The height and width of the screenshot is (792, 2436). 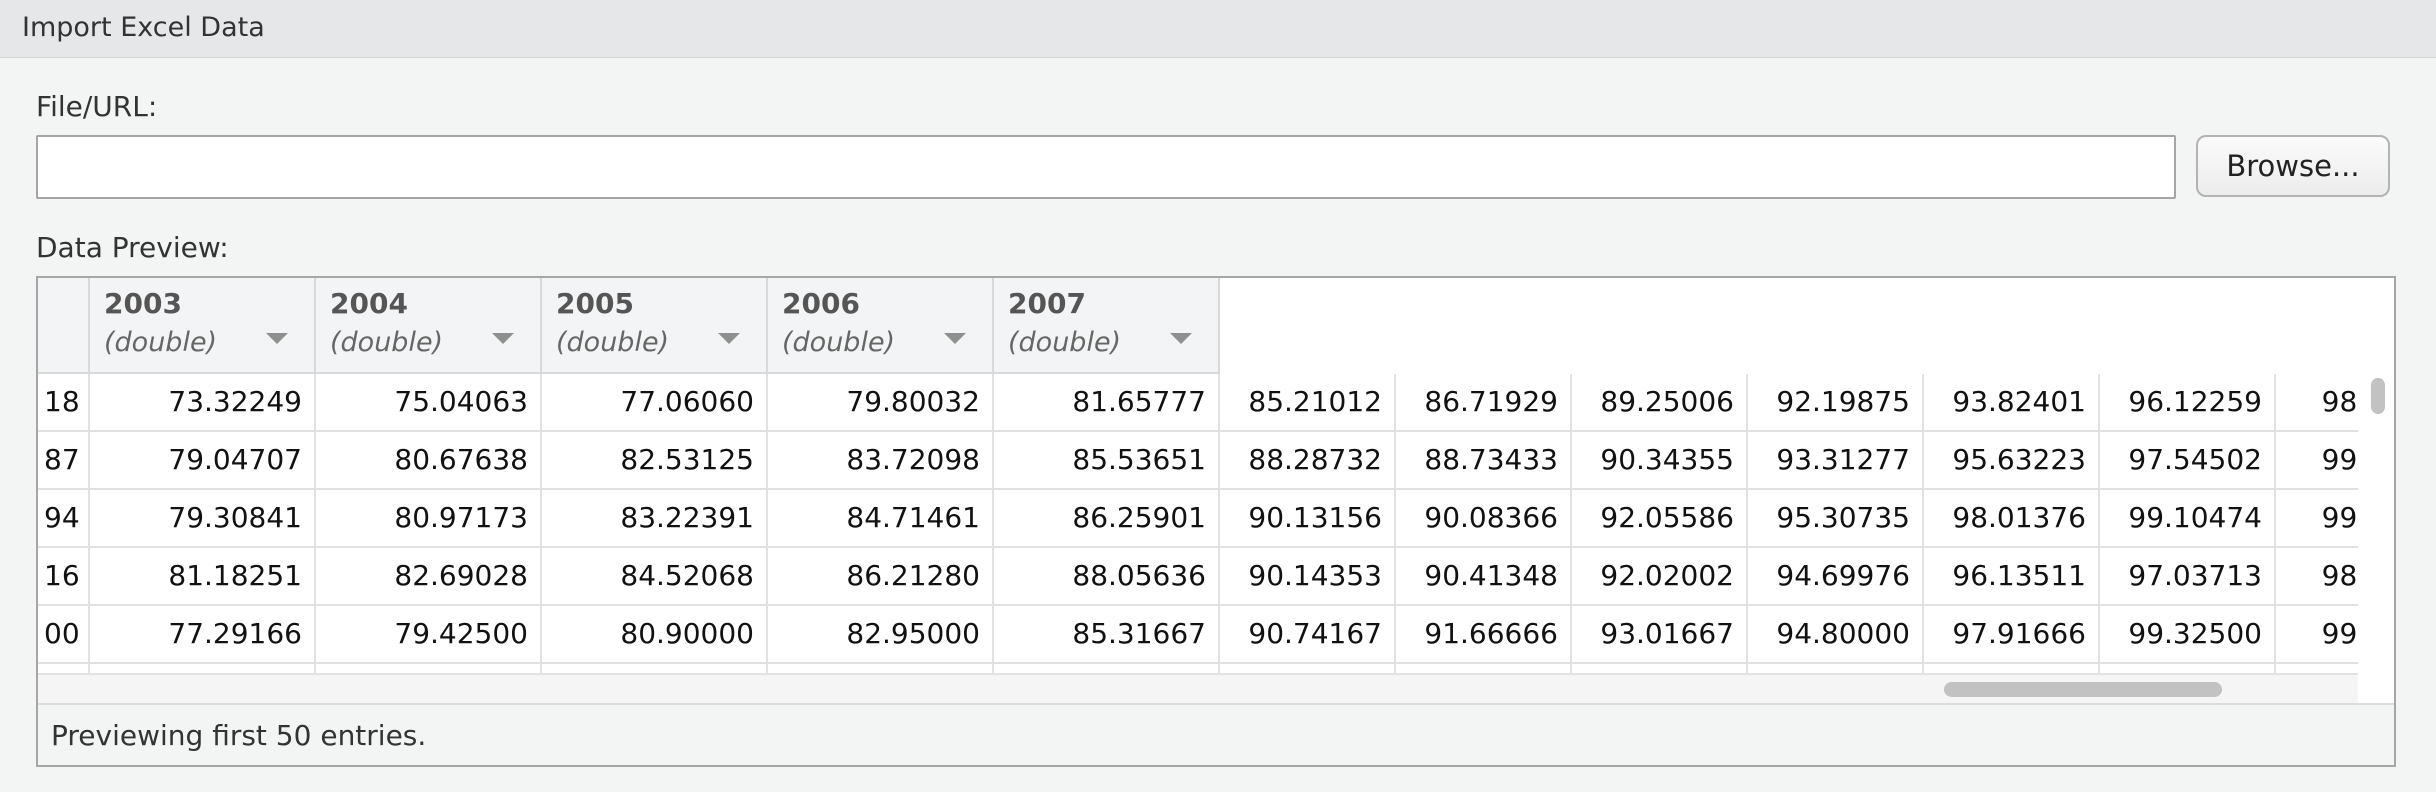 I want to click on table-cell: 88.28732, so click(x=1308, y=461).